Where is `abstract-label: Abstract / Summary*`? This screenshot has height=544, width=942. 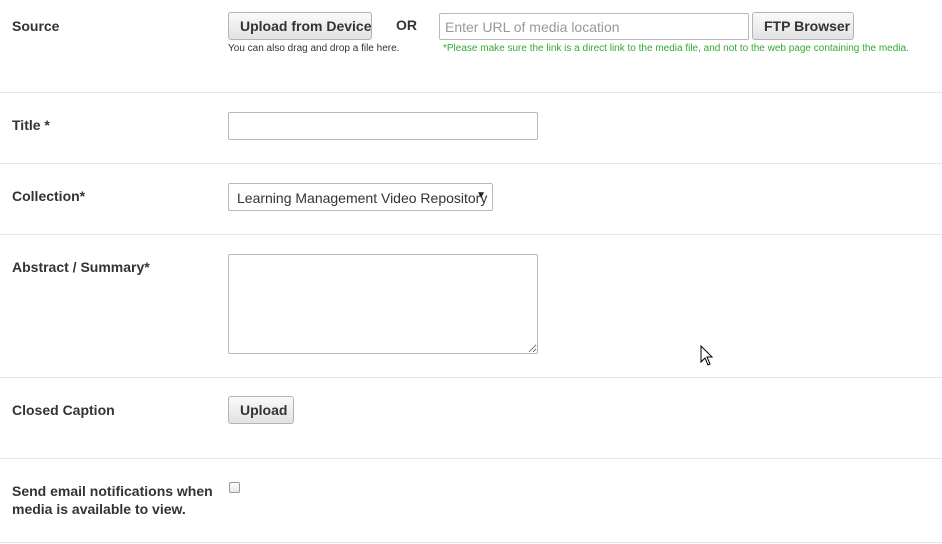
abstract-label: Abstract / Summary* is located at coordinates (81, 267).